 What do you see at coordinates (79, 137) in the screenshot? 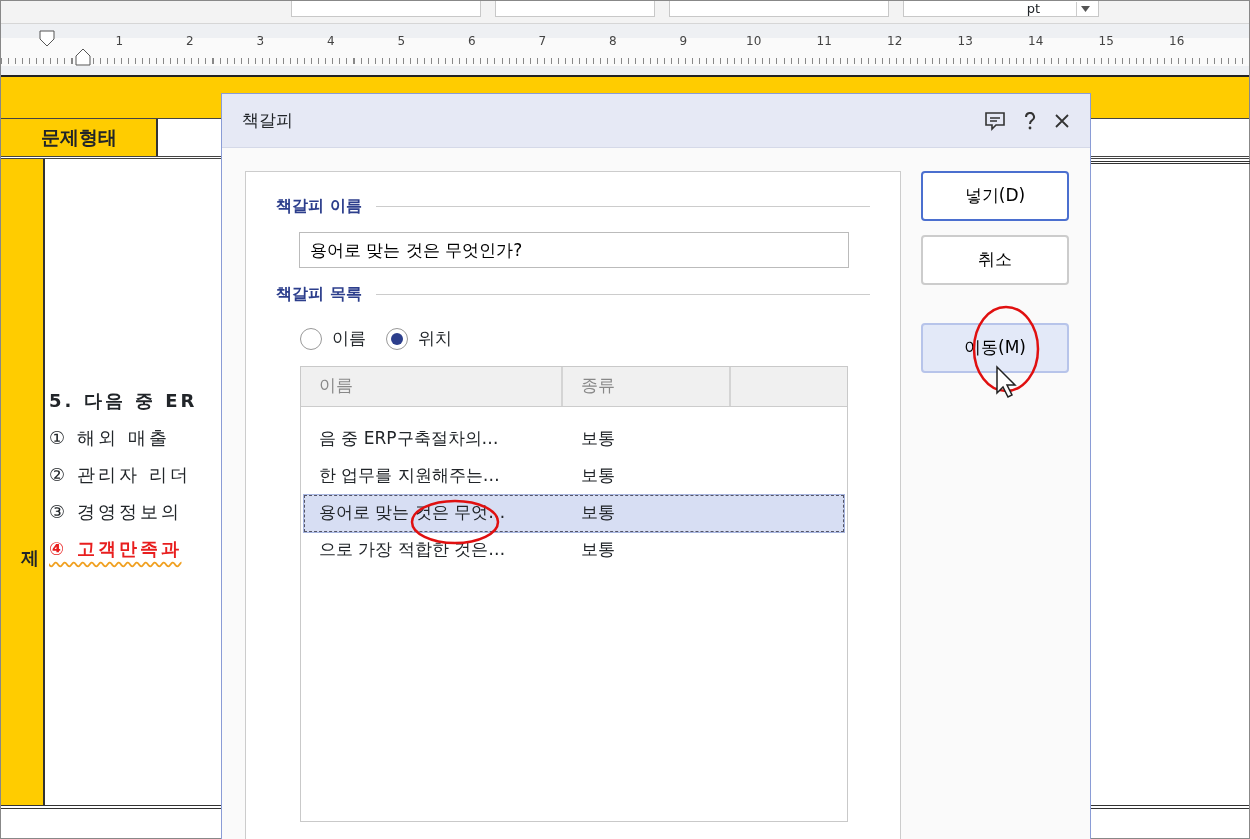
I see `table-cell: 문제형태` at bounding box center [79, 137].